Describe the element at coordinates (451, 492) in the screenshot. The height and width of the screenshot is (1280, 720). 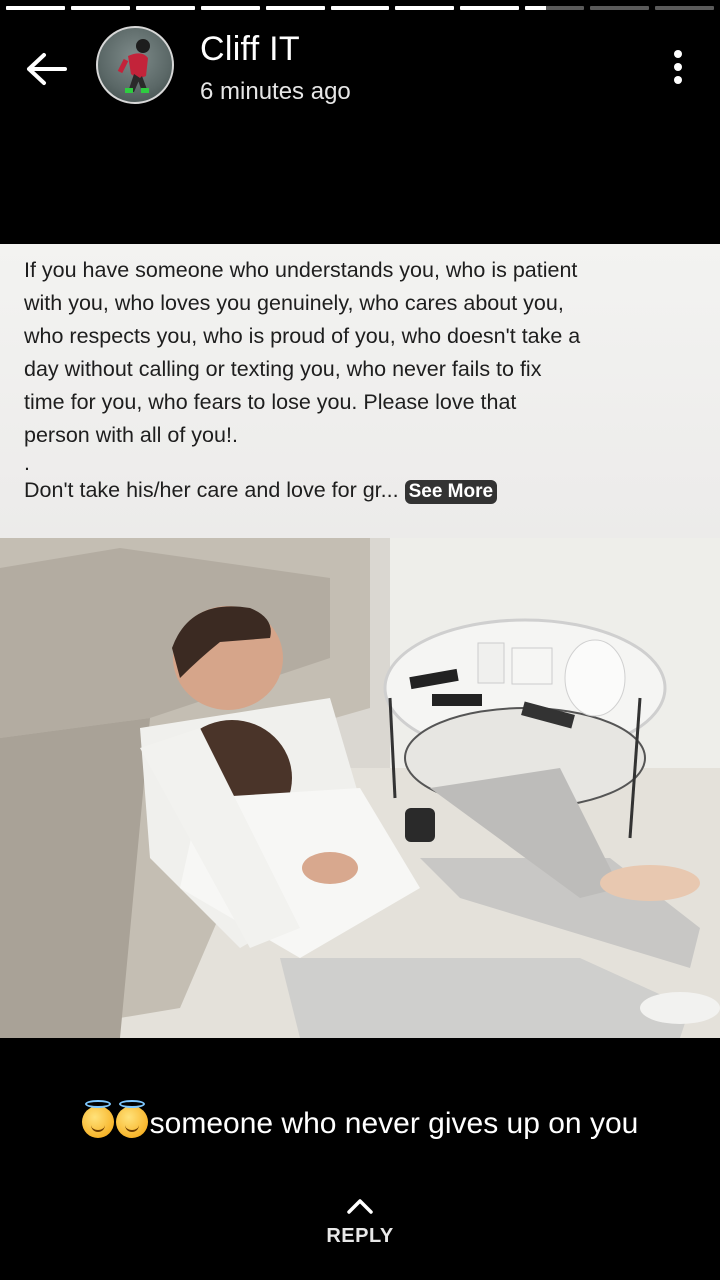
I see `see-more-link: See More` at that location.